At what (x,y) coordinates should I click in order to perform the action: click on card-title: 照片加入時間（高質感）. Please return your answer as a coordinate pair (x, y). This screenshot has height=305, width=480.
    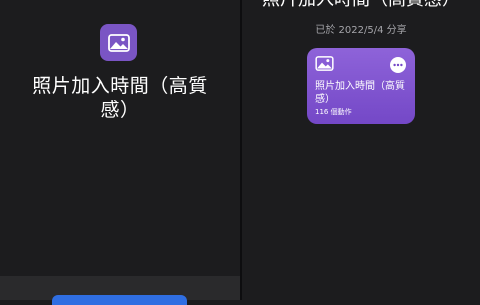
    Looking at the image, I should click on (360, 93).